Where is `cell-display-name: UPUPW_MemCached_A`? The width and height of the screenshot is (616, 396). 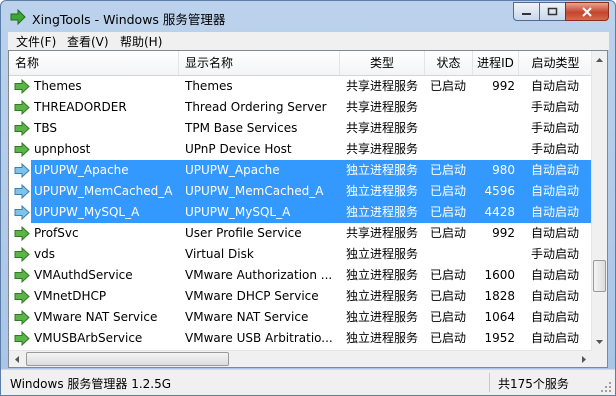 cell-display-name: UPUPW_MemCached_A is located at coordinates (254, 191).